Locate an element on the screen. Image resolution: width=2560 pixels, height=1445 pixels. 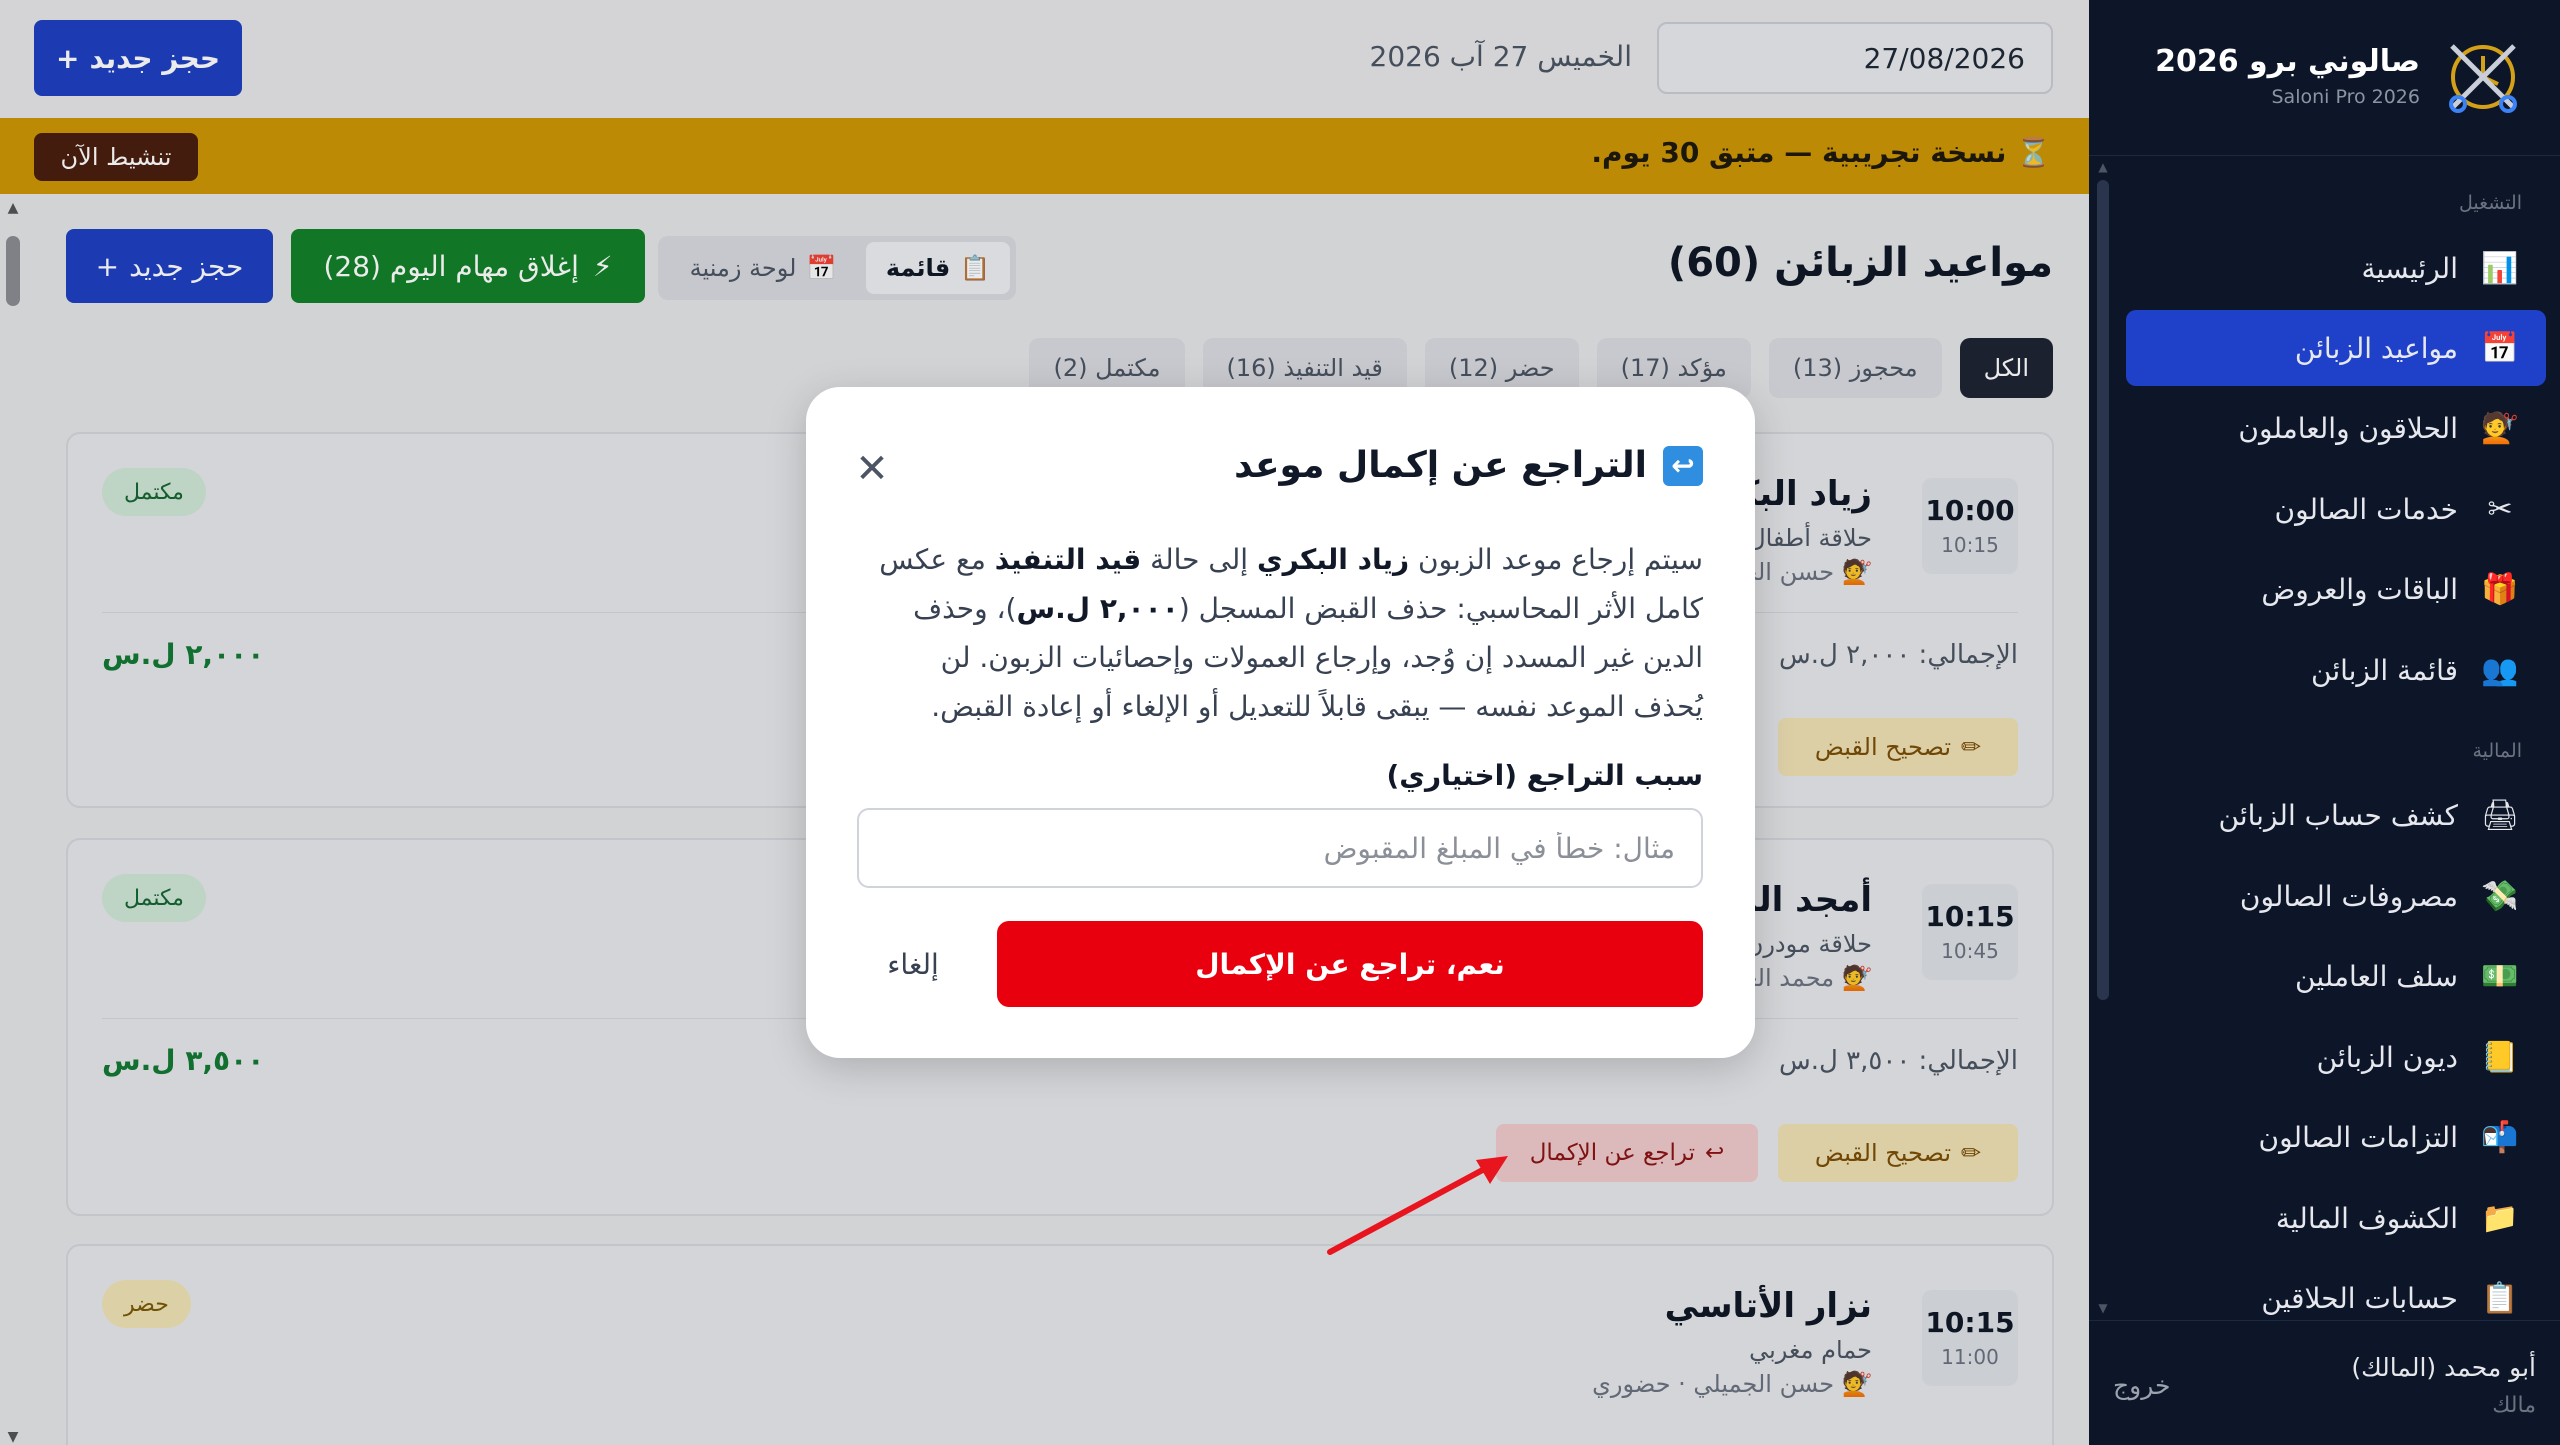
cash-icon: 💵 is located at coordinates (2500, 976).